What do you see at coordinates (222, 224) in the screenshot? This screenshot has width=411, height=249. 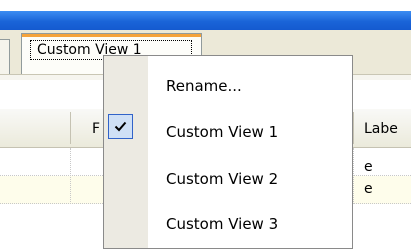 I see `menu-item-label: Custom View 3` at bounding box center [222, 224].